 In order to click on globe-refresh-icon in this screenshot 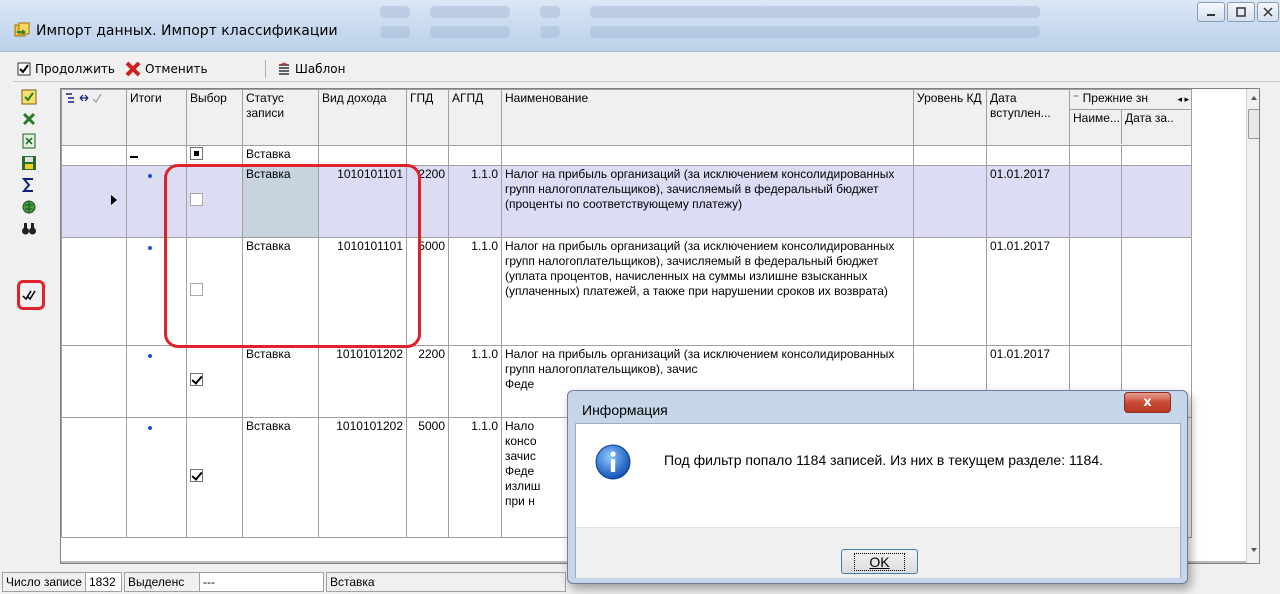, I will do `click(29, 207)`.